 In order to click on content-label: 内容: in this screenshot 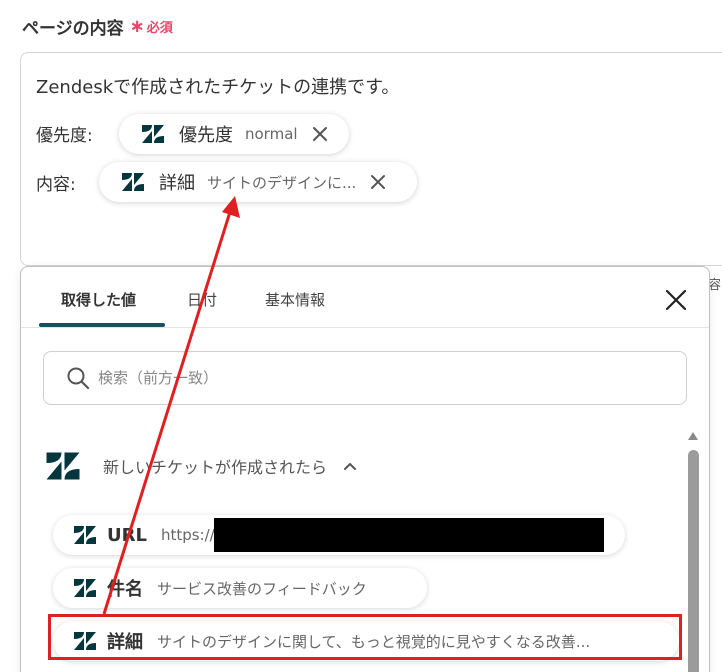, I will do `click(56, 185)`.